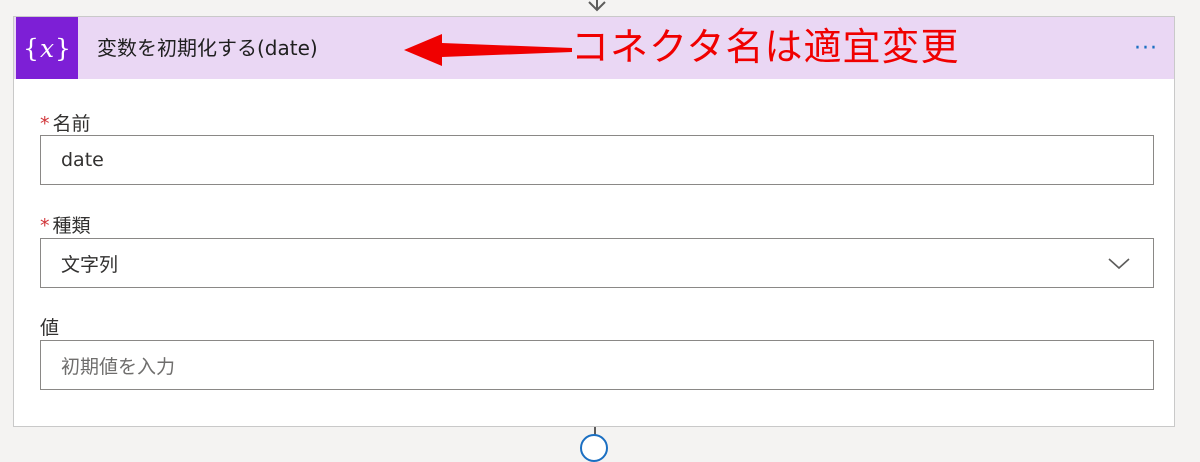 This screenshot has width=1200, height=462. I want to click on annotation-text: コネクタ名は適宜変更, so click(765, 47).